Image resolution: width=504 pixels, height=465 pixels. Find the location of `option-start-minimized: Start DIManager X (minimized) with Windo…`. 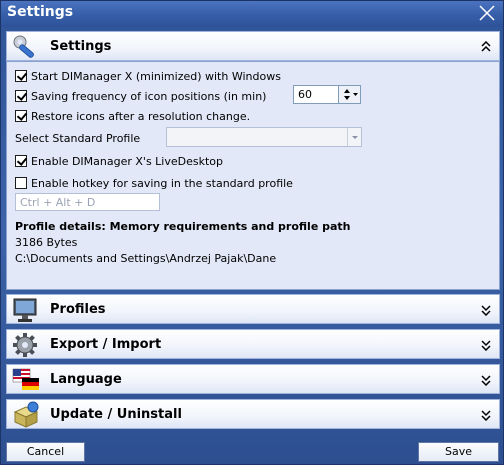

option-start-minimized: Start DIManager X (minimized) with Windo… is located at coordinates (148, 76).